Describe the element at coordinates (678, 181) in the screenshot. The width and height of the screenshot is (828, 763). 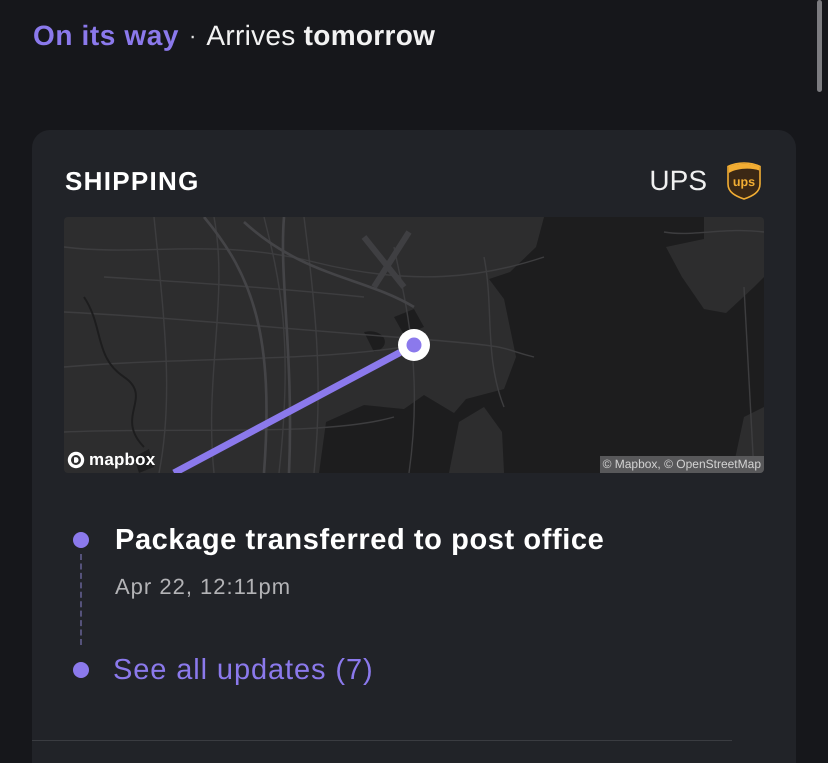
I see `carrier-name: UPS` at that location.